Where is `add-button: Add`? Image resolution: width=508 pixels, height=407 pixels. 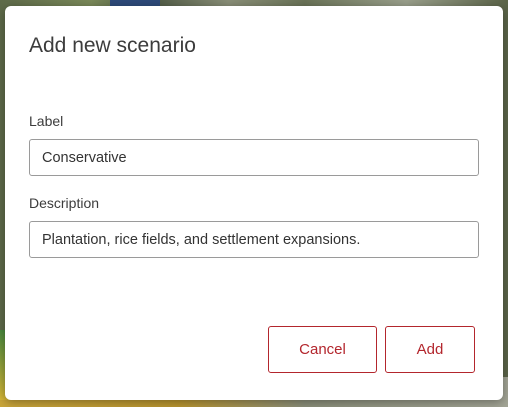 add-button: Add is located at coordinates (430, 349).